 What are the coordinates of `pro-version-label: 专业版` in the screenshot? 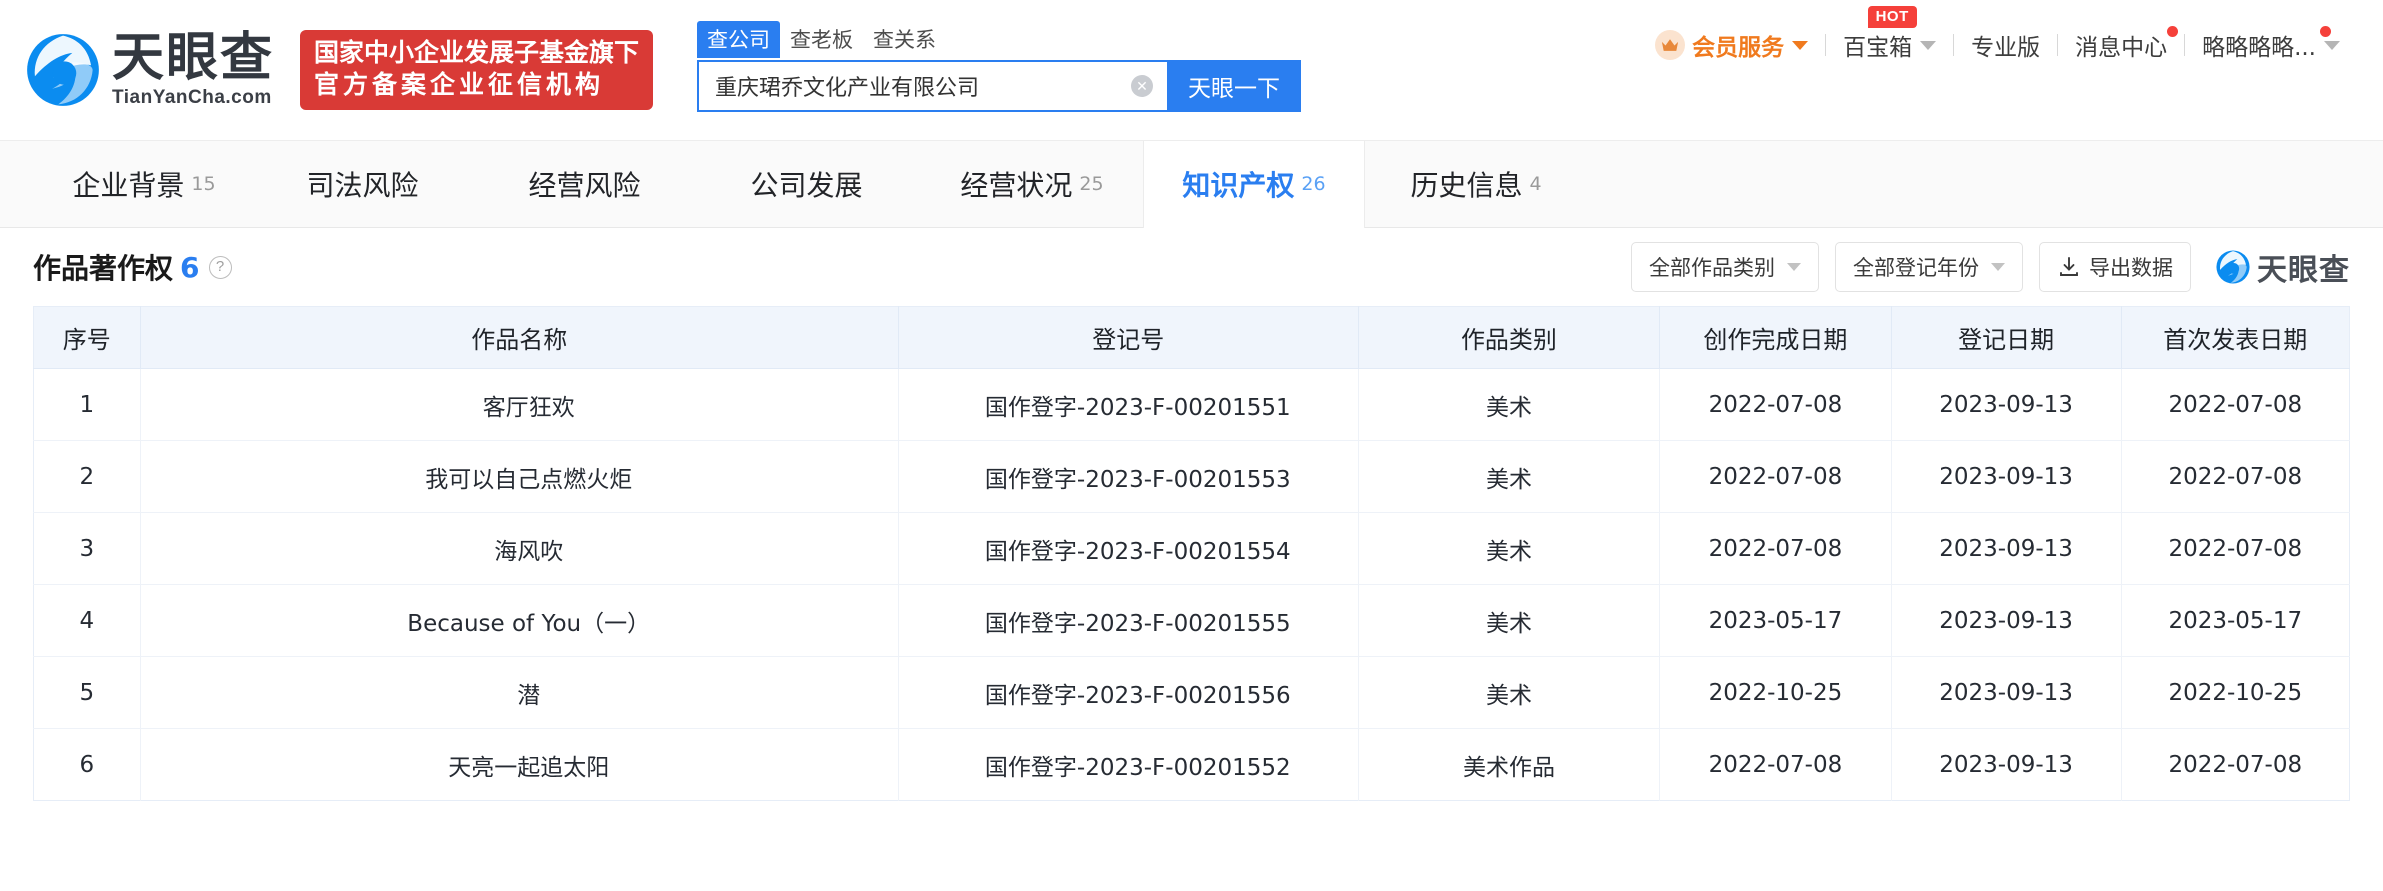 It's located at (2006, 48).